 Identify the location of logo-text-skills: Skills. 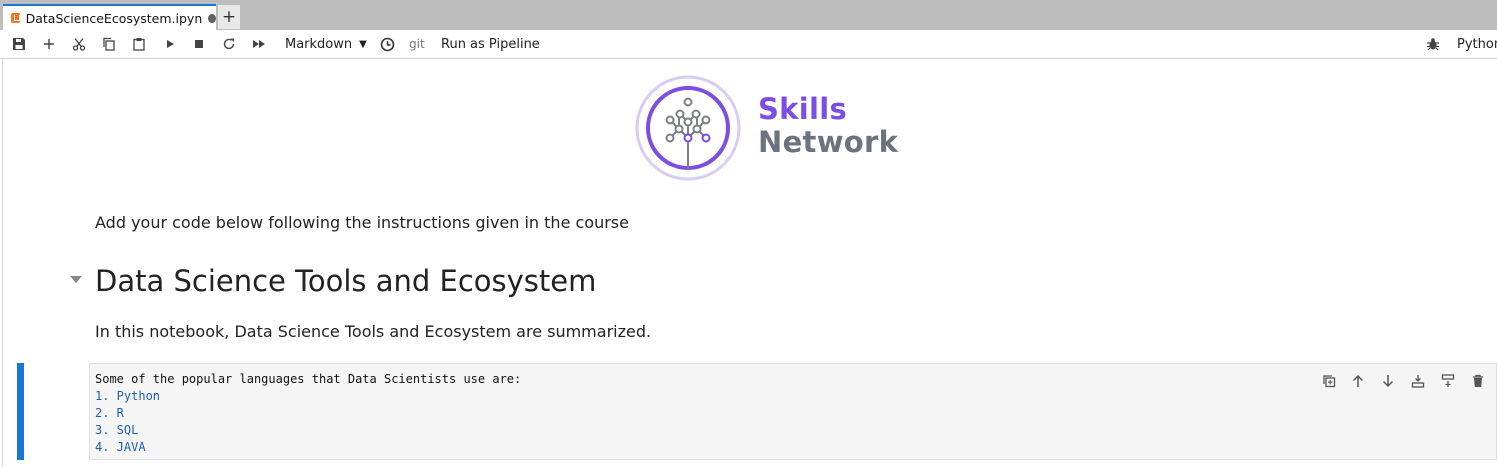
(803, 109).